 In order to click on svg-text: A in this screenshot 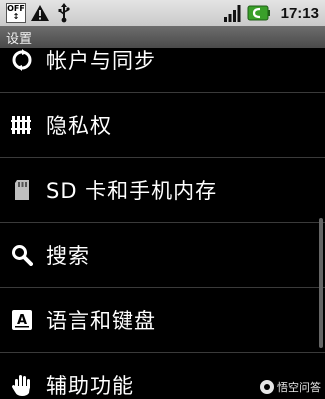, I will do `click(22, 320)`.